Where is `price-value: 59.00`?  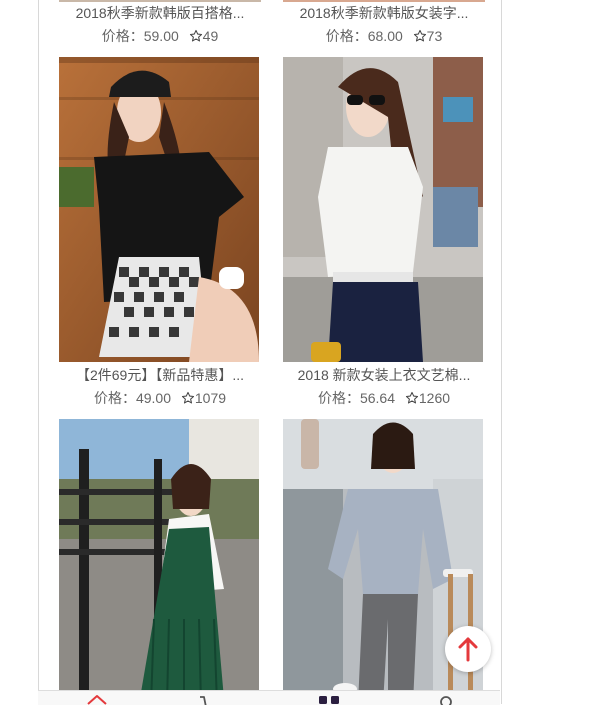 price-value: 59.00 is located at coordinates (161, 36).